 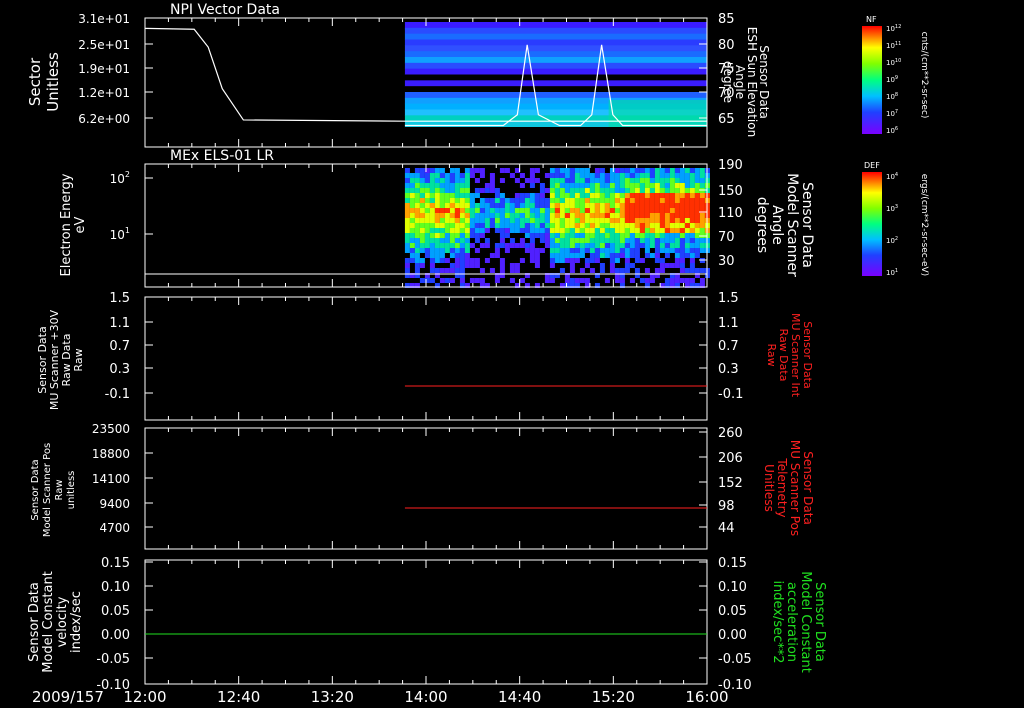 I want to click on panel5-ylabel-right-2: Model Constant, so click(x=805, y=622).